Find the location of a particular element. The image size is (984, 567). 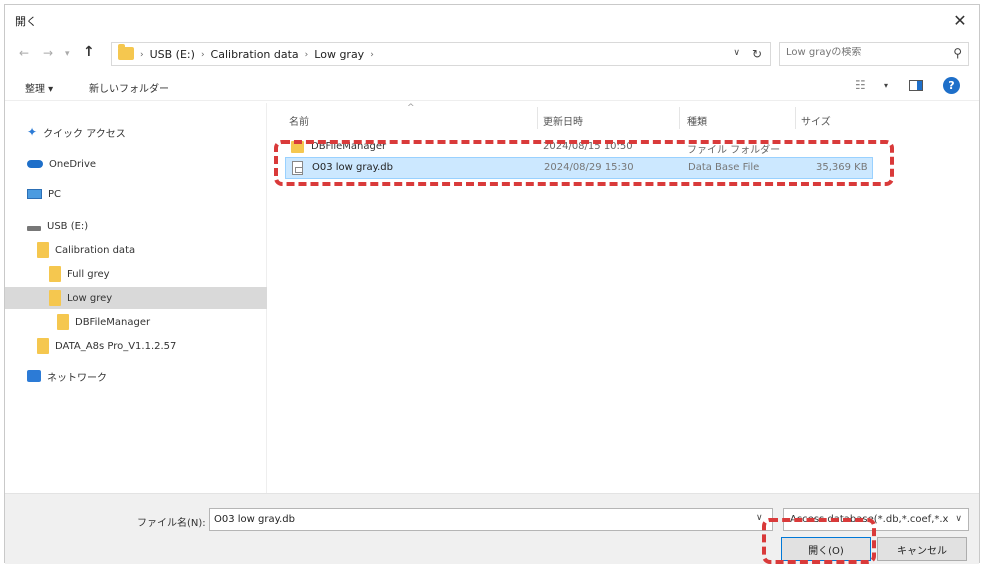

column-header-type: 種類 is located at coordinates (697, 120).